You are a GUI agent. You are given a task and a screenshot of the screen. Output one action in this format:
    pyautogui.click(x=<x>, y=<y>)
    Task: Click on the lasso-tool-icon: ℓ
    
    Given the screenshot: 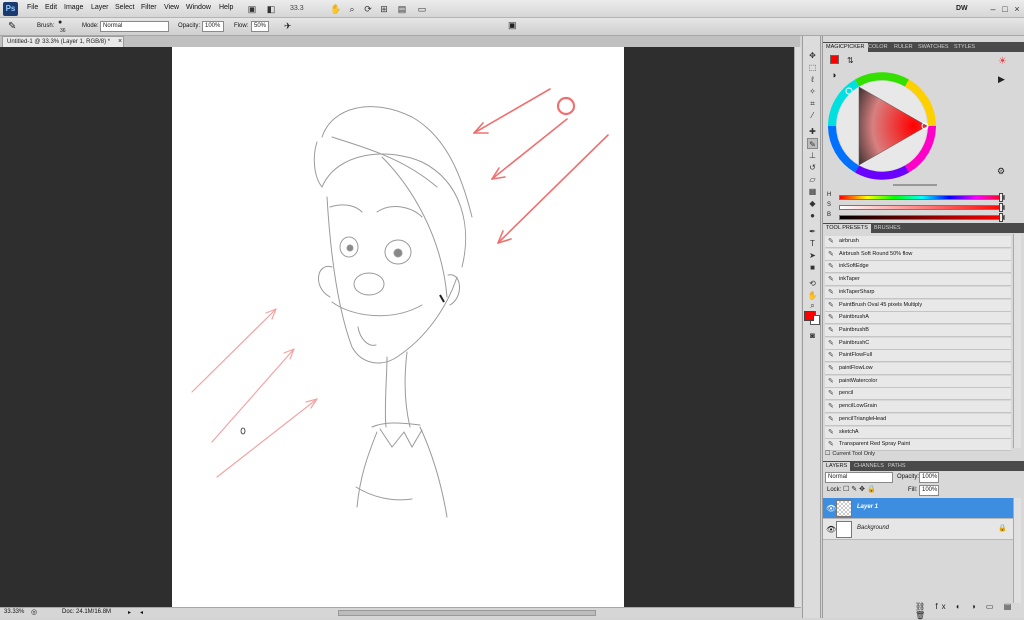 What is the action you would take?
    pyautogui.click(x=812, y=79)
    